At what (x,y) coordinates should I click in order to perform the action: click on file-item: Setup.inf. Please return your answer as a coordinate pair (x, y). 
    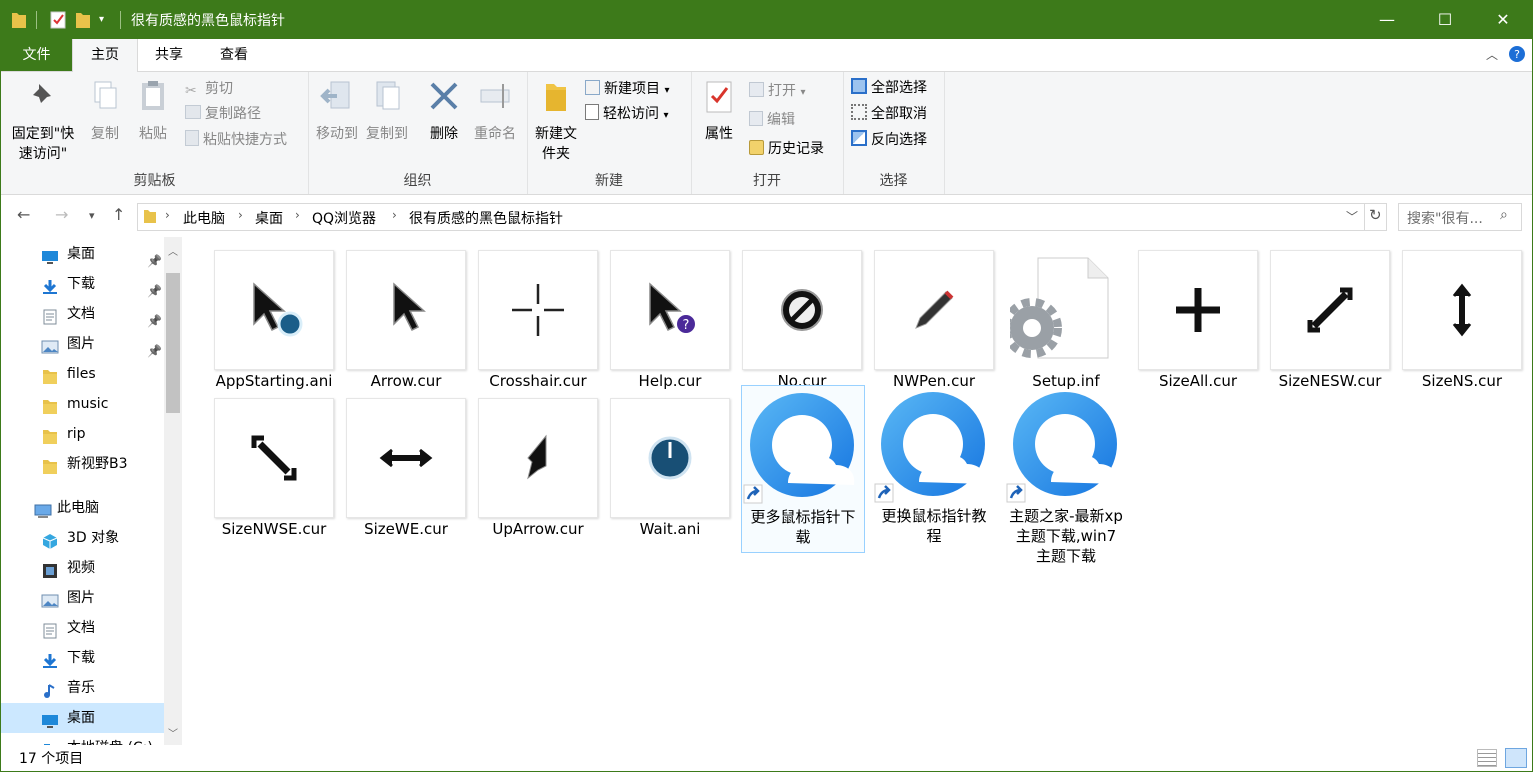
    Looking at the image, I should click on (1066, 313).